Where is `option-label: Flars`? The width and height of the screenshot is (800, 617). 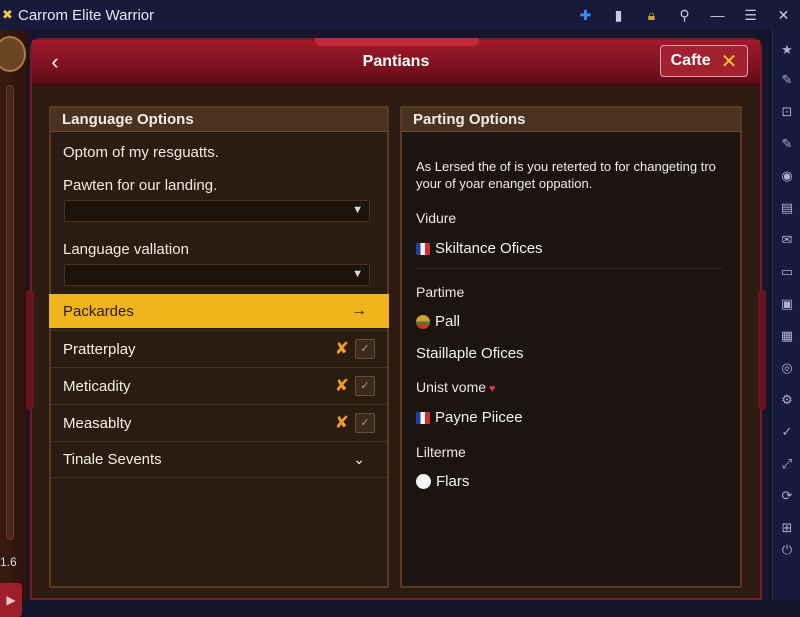
option-label: Flars is located at coordinates (453, 481).